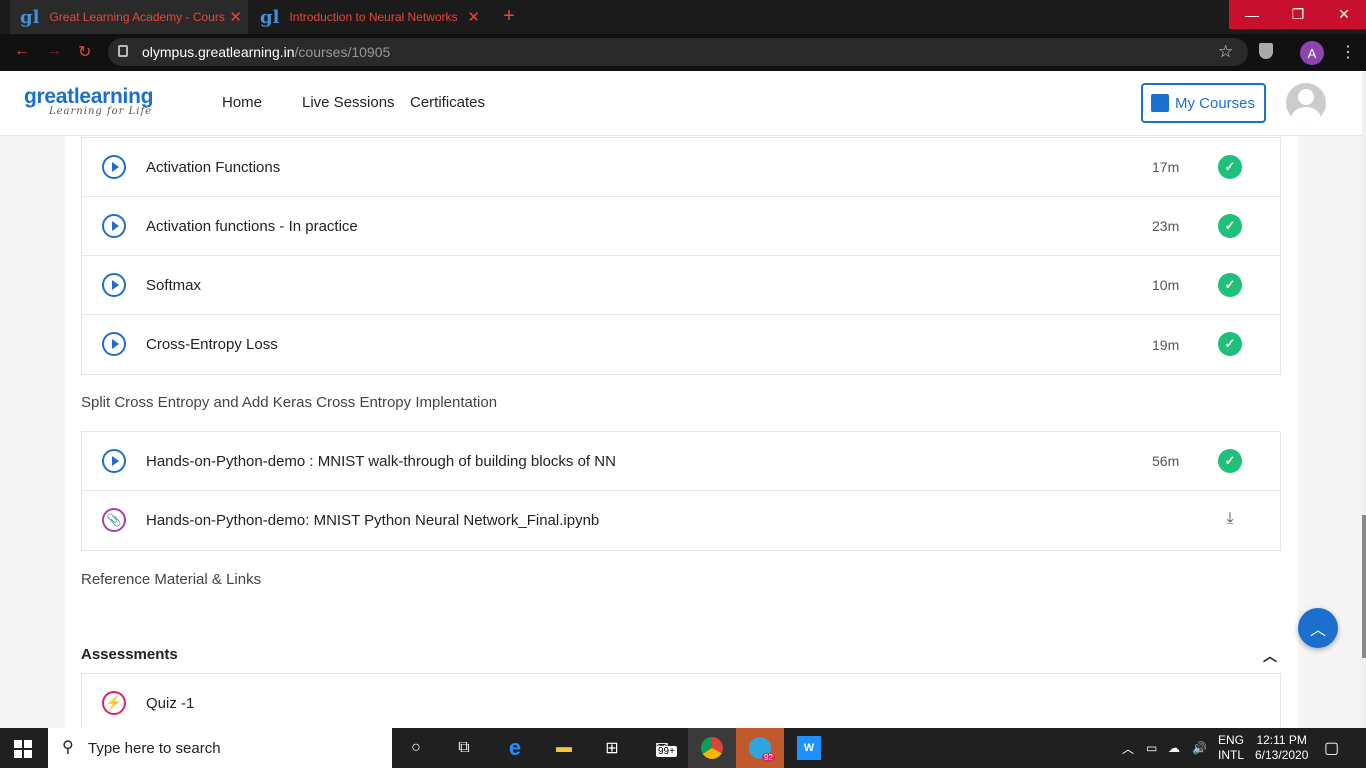 The height and width of the screenshot is (768, 1366). Describe the element at coordinates (612, 748) in the screenshot. I see `store-icon: ⊞` at that location.